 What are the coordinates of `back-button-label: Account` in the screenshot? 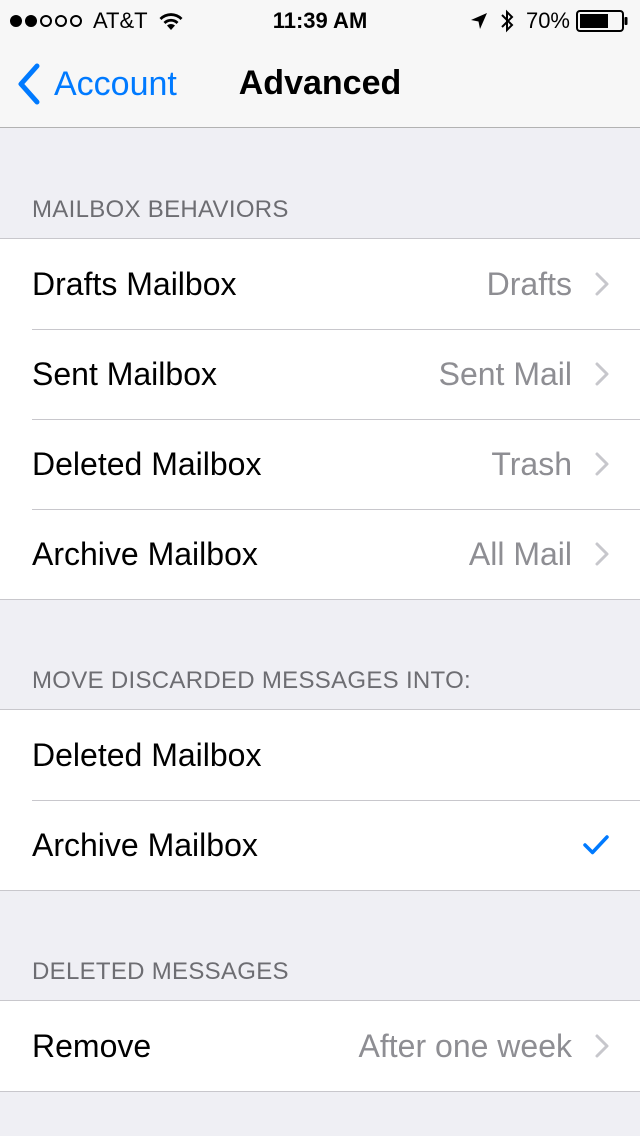 It's located at (115, 83).